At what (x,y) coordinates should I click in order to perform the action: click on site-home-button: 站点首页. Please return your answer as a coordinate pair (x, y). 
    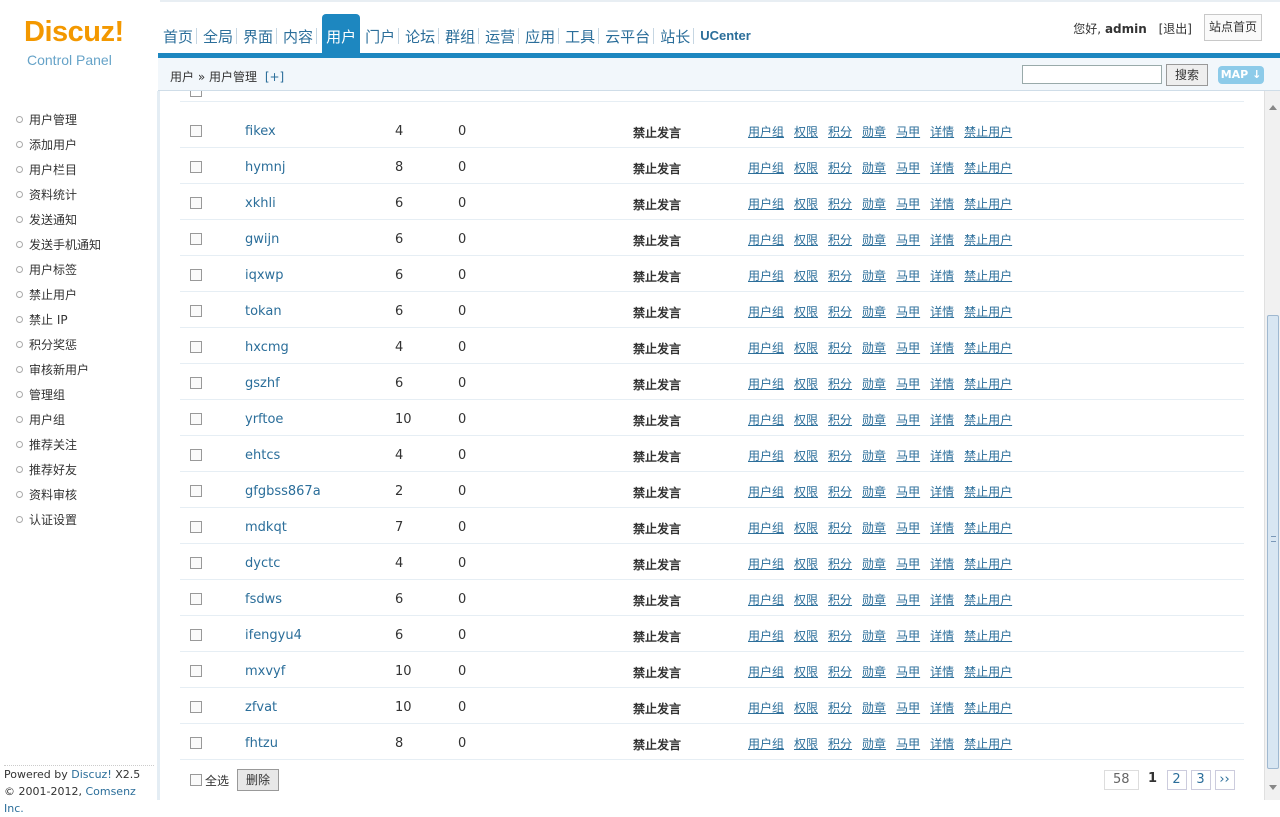
    Looking at the image, I should click on (1233, 27).